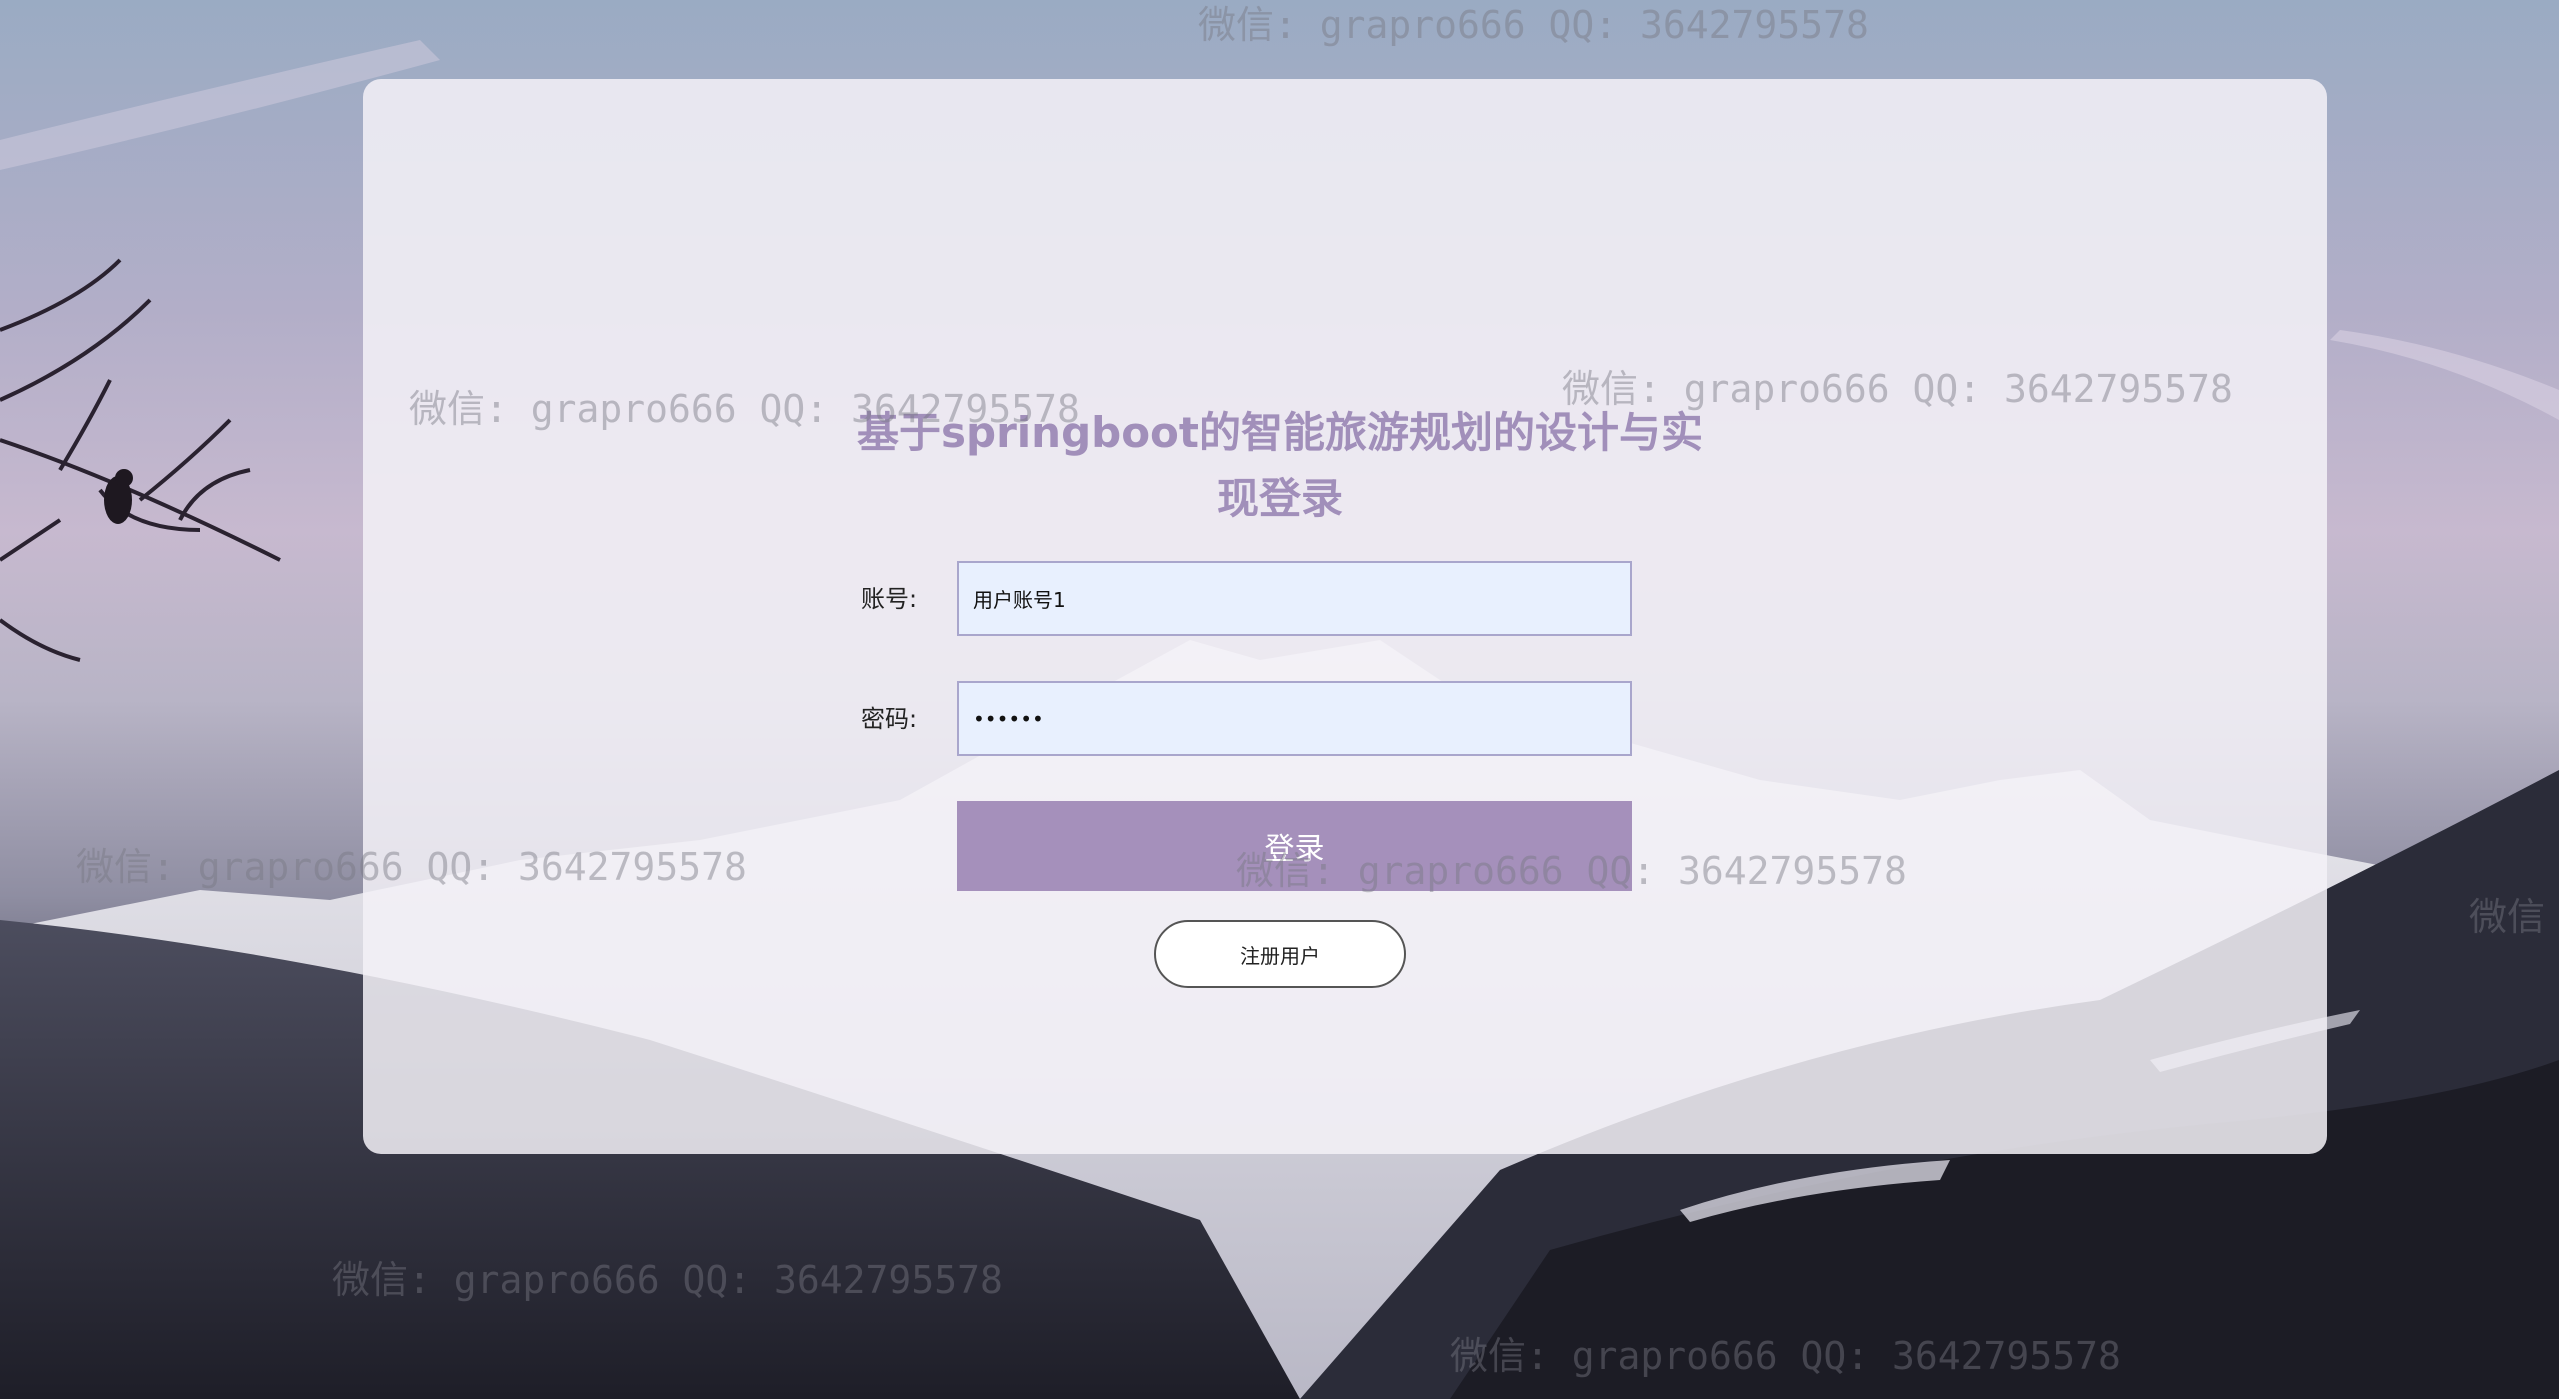 This screenshot has height=1399, width=2559. I want to click on register-button: 注册用户, so click(1280, 954).